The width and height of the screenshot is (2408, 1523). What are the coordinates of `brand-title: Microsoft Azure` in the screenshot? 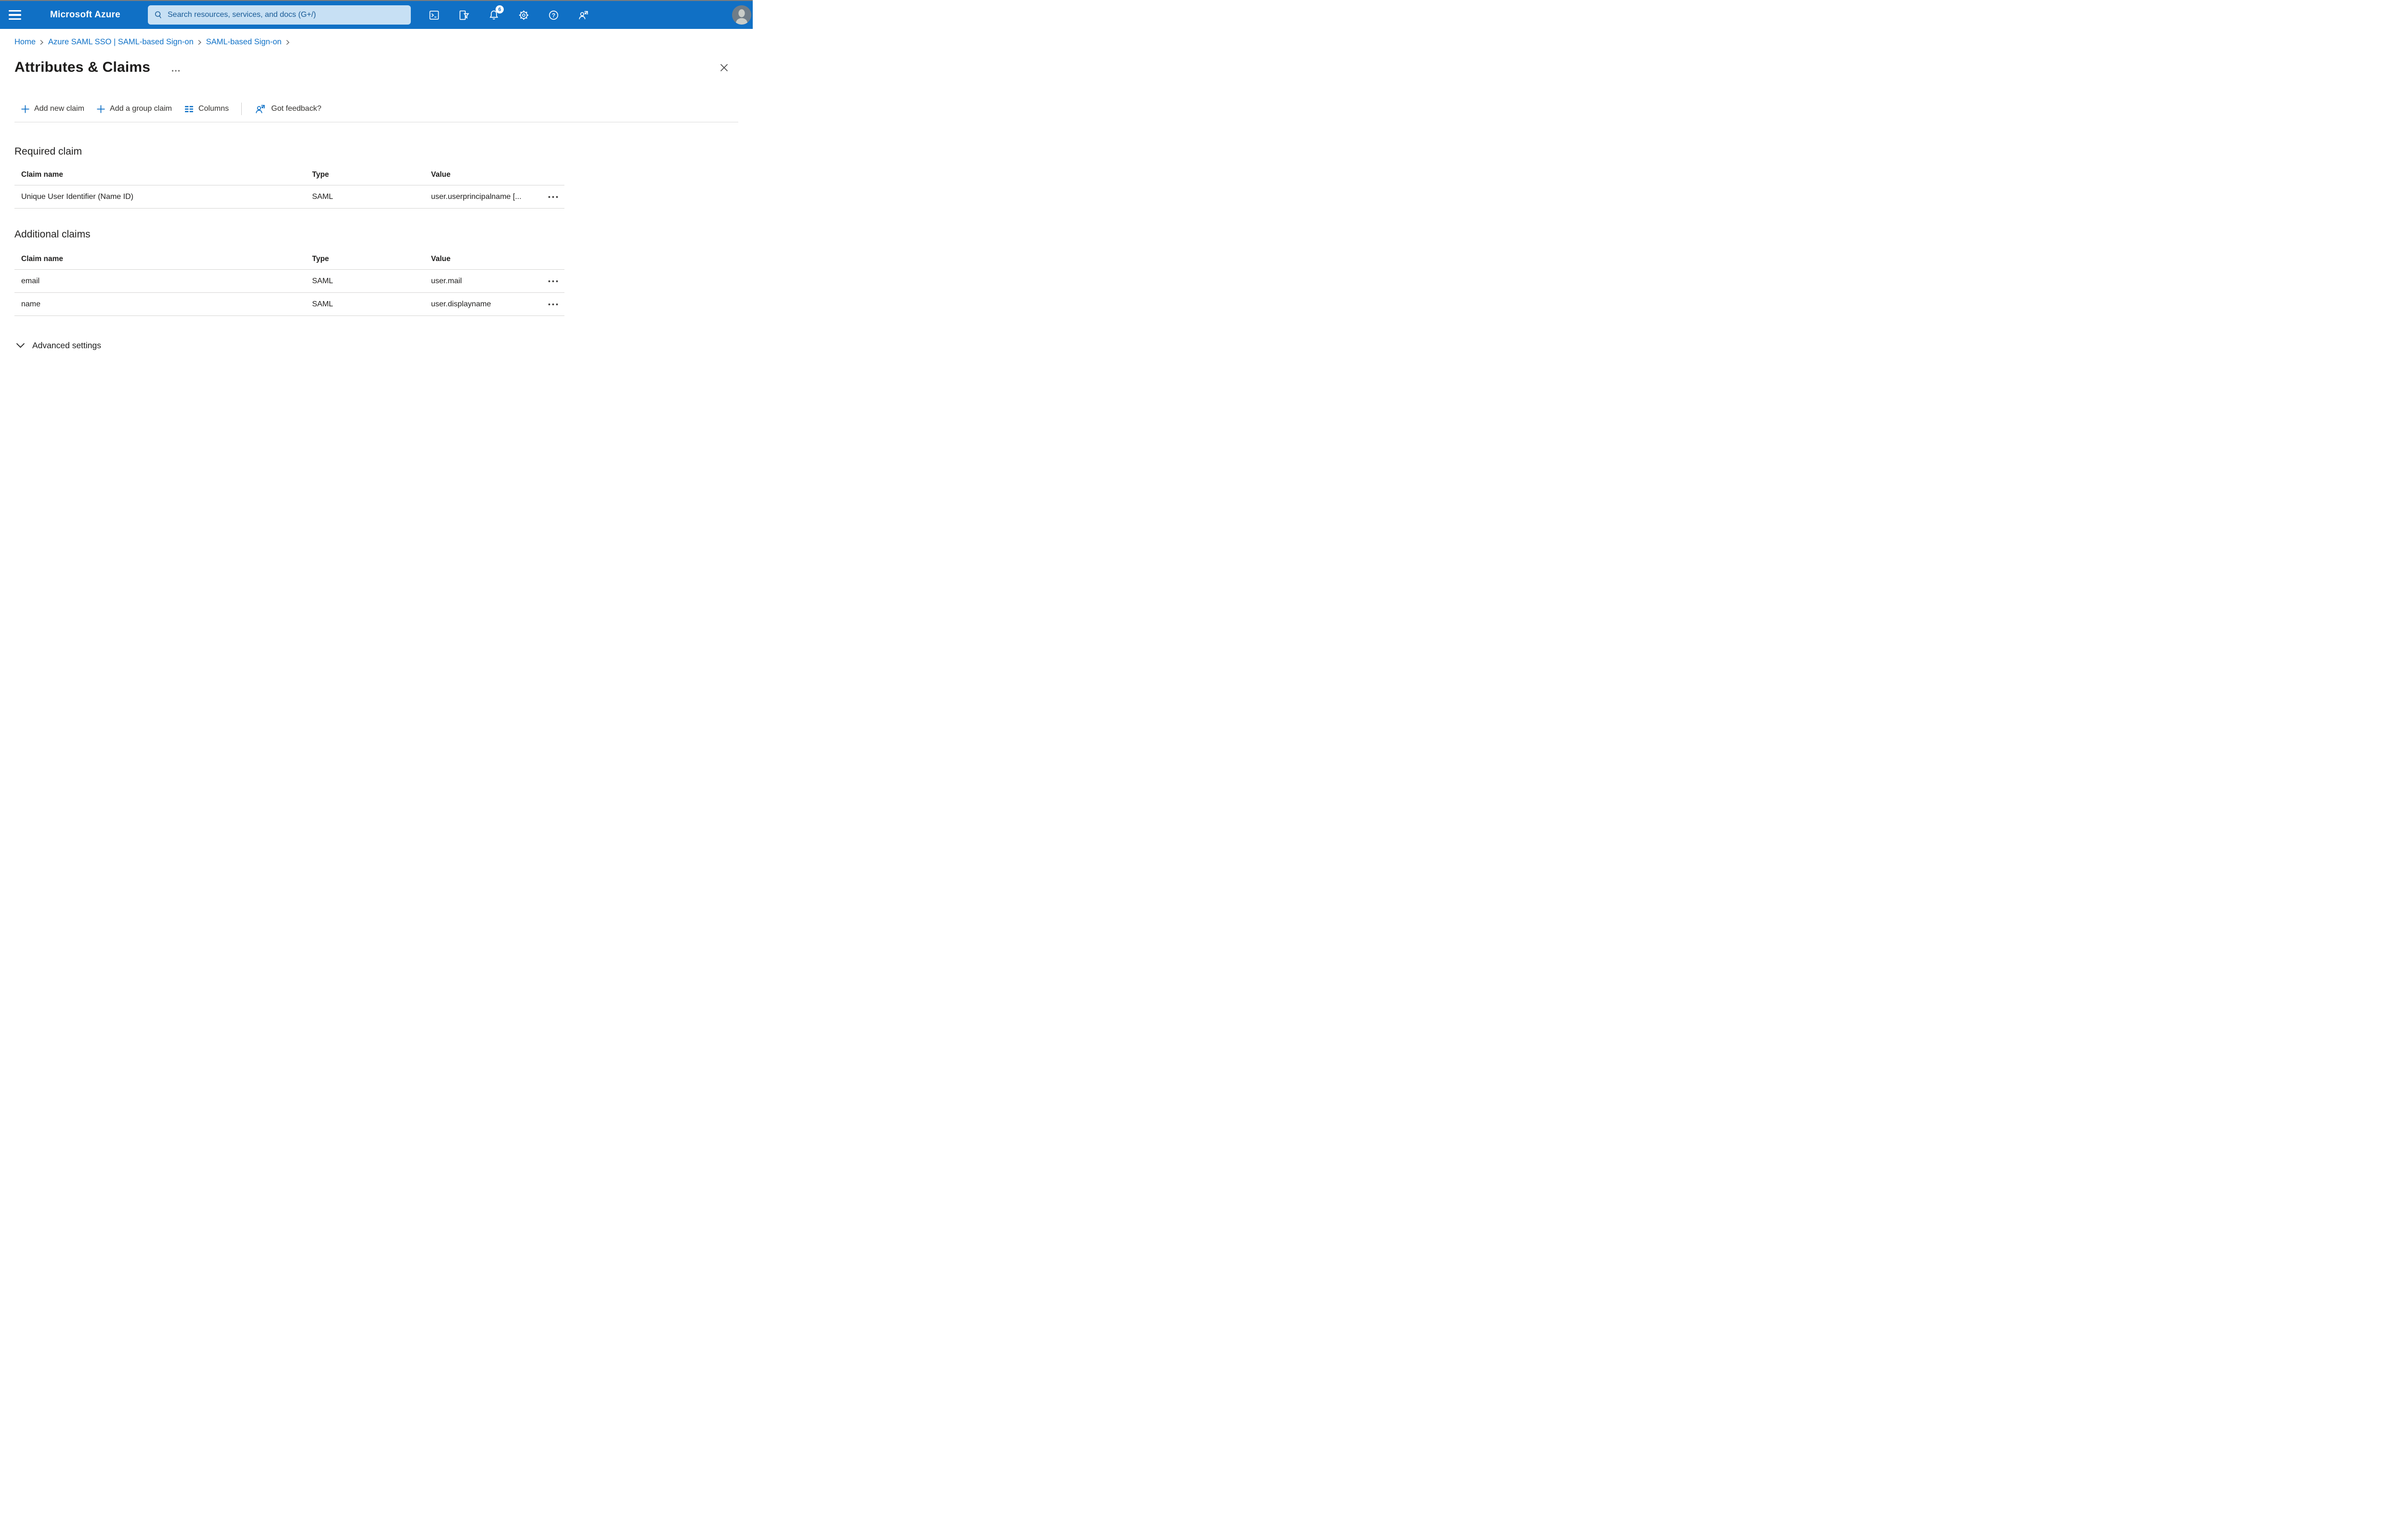 It's located at (85, 15).